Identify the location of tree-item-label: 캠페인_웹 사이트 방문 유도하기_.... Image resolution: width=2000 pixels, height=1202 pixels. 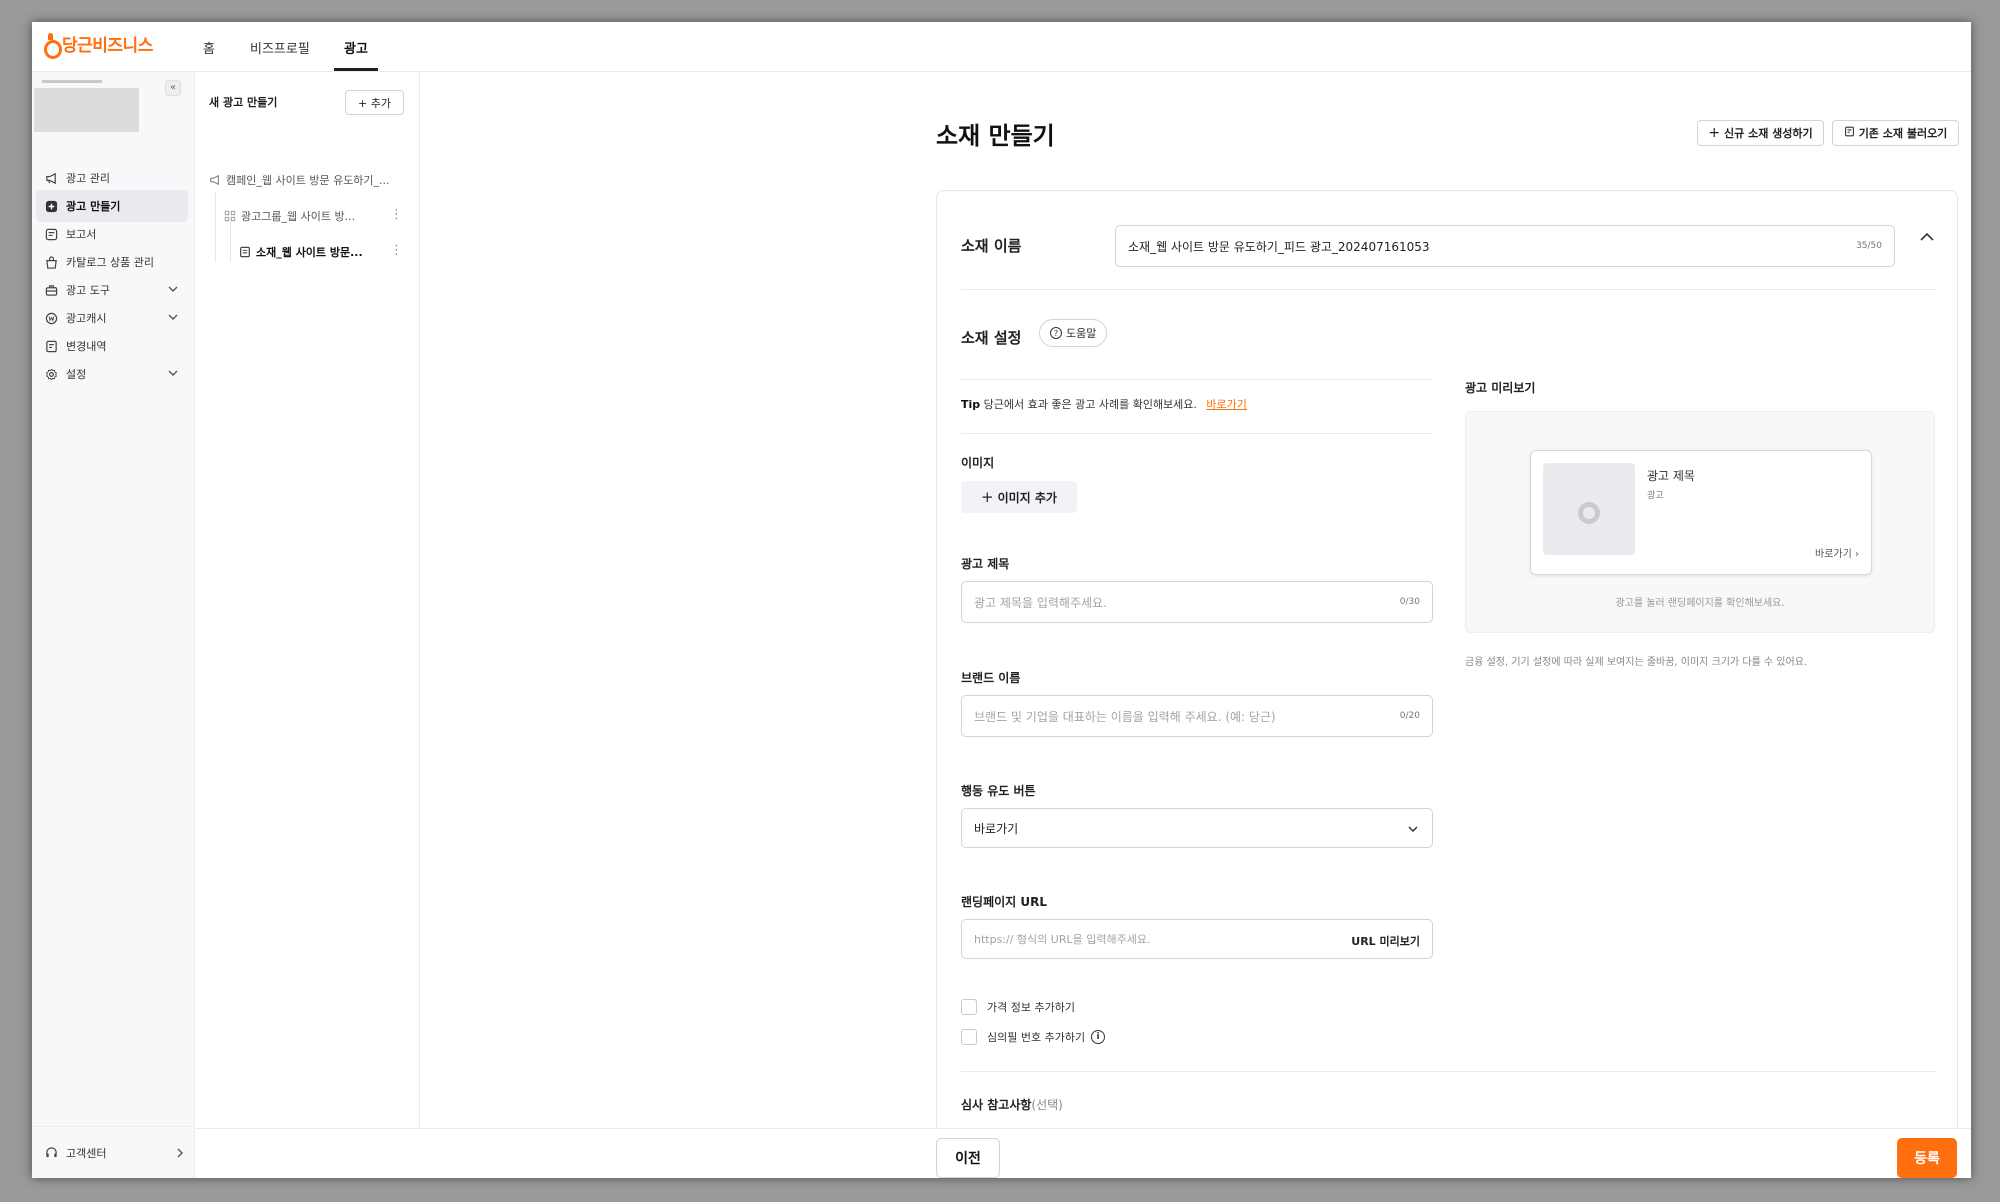
(308, 180).